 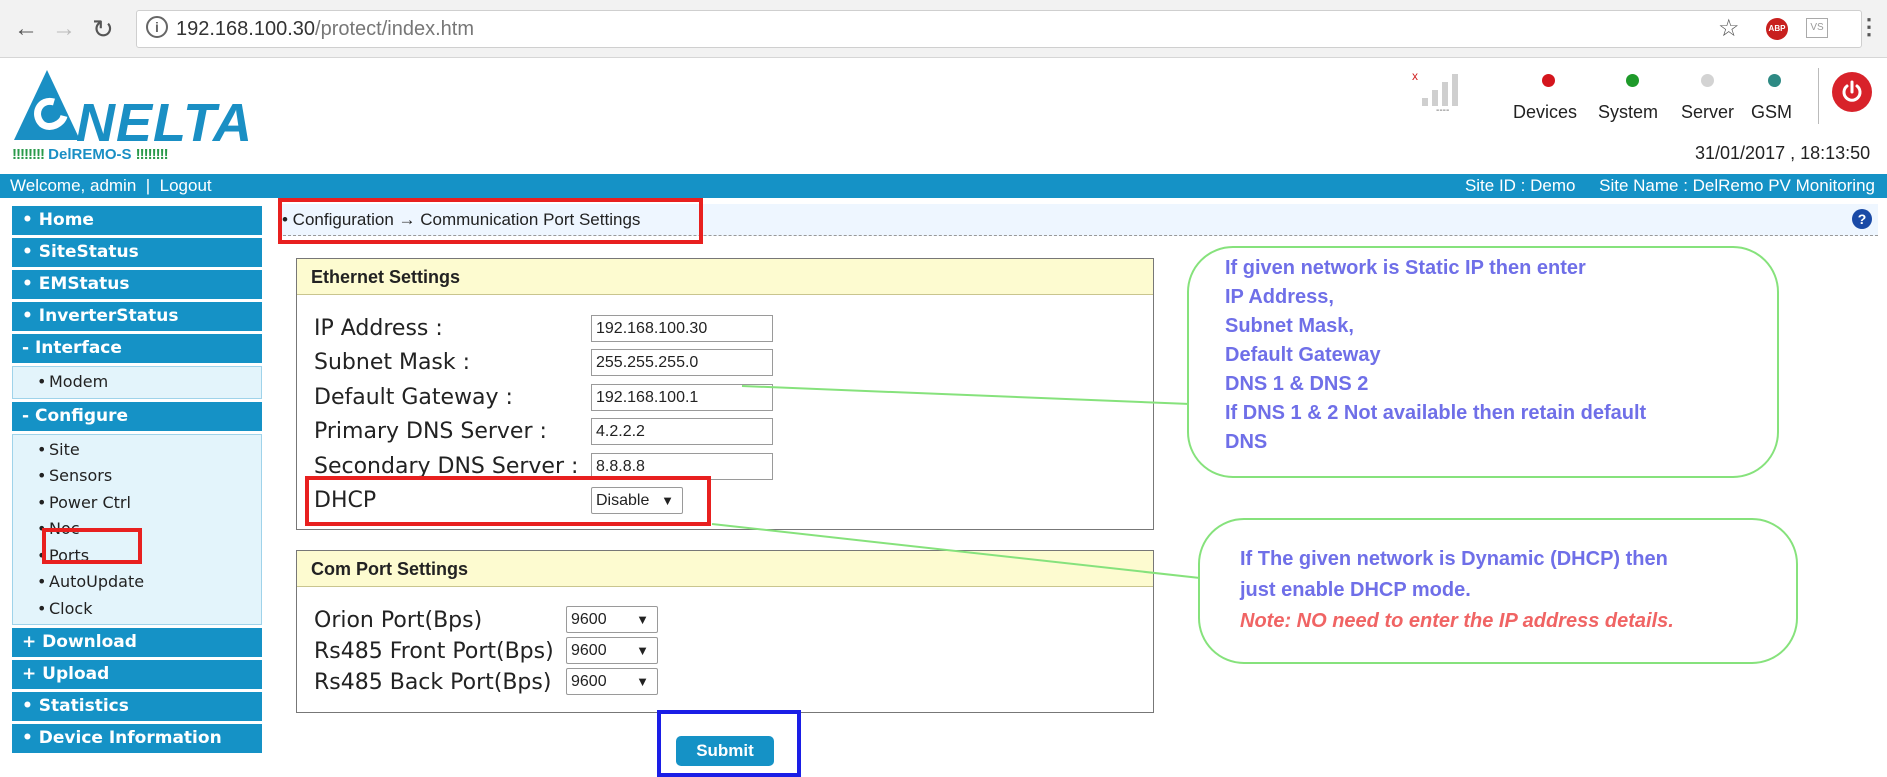 What do you see at coordinates (966, 395) in the screenshot?
I see `callout1-connector` at bounding box center [966, 395].